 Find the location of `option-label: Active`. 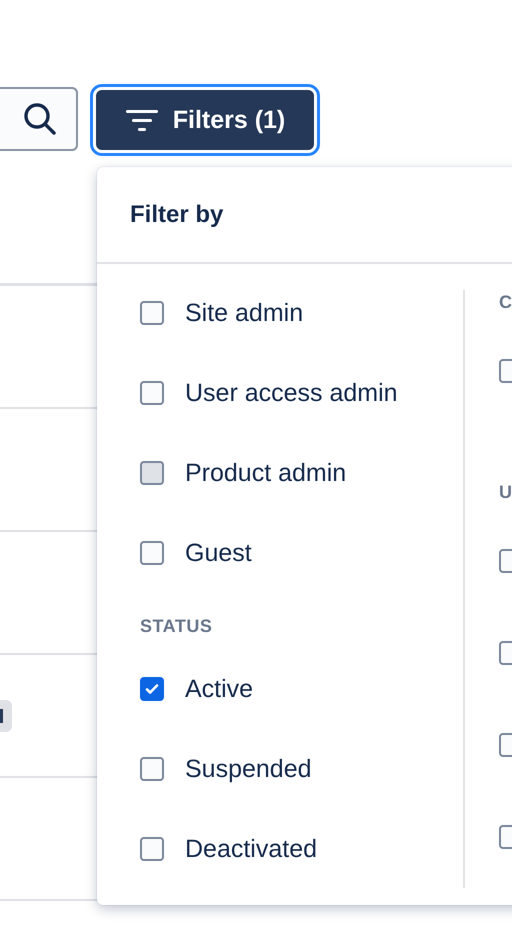

option-label: Active is located at coordinates (219, 689).